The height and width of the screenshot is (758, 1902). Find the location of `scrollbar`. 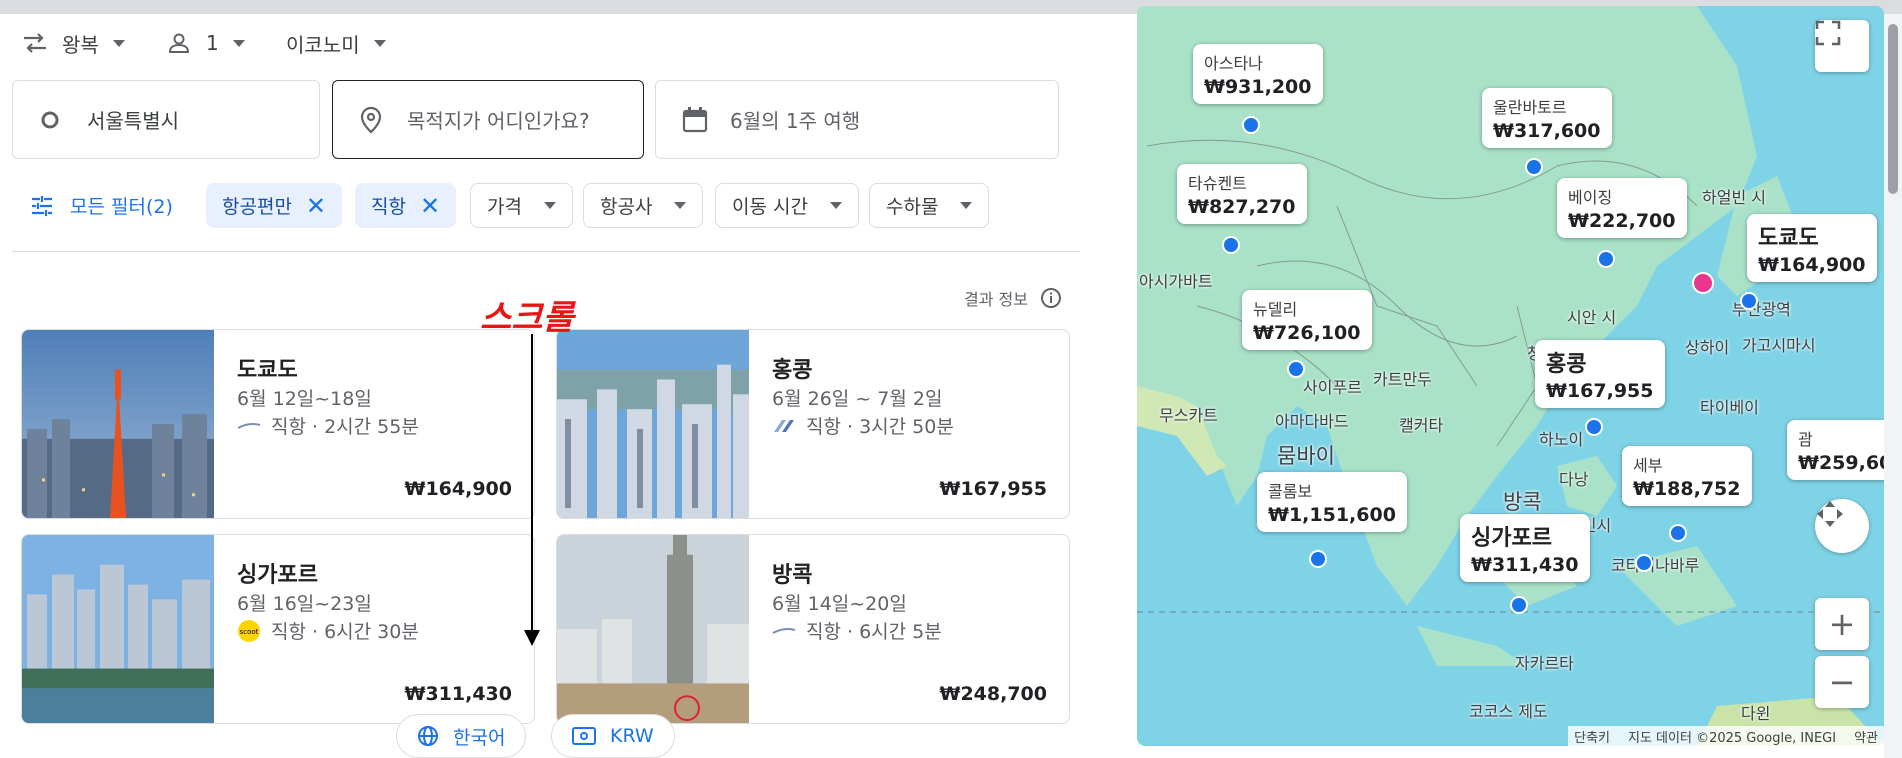

scrollbar is located at coordinates (1893, 386).